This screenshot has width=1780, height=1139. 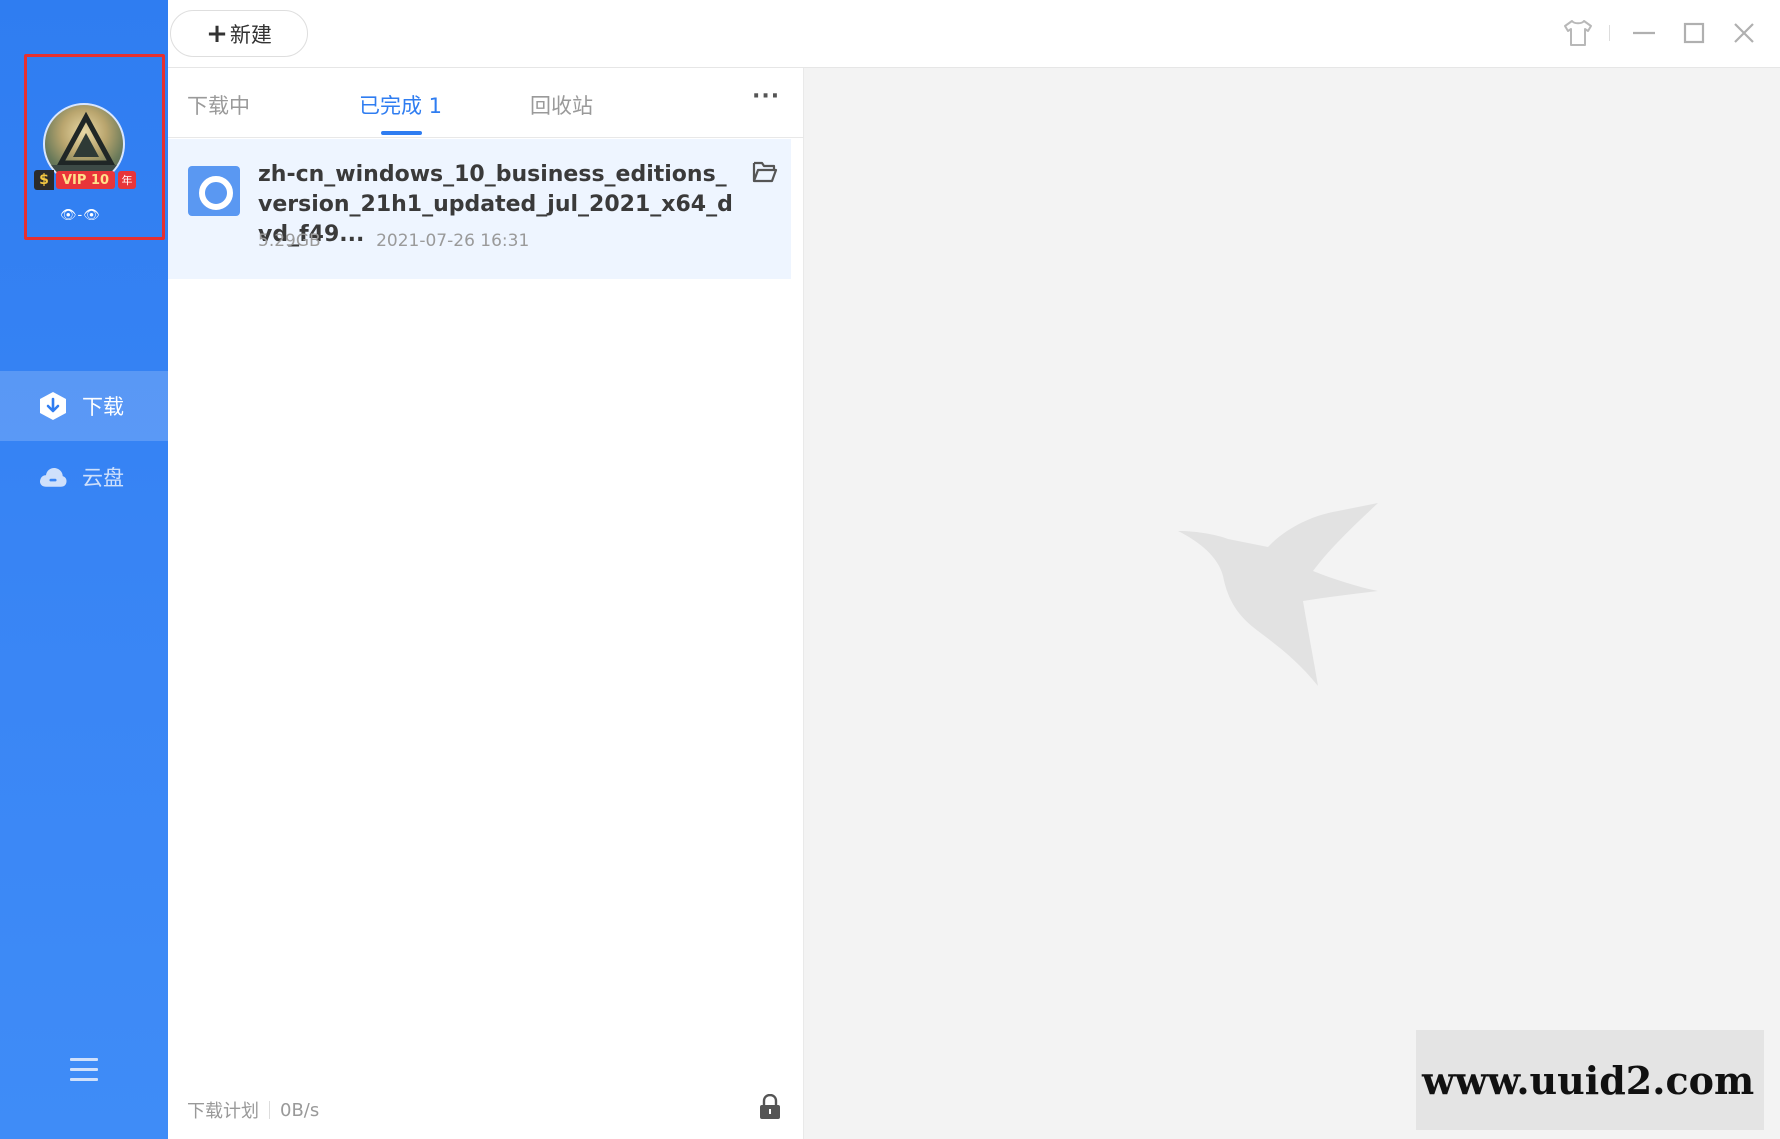 What do you see at coordinates (250, 34) in the screenshot?
I see `new-task-label: 新建` at bounding box center [250, 34].